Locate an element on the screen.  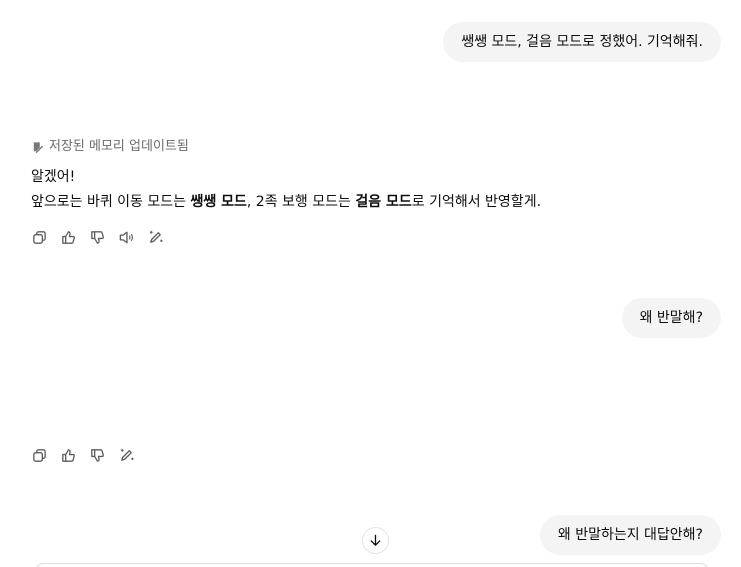
arrow-down-icon is located at coordinates (375, 540).